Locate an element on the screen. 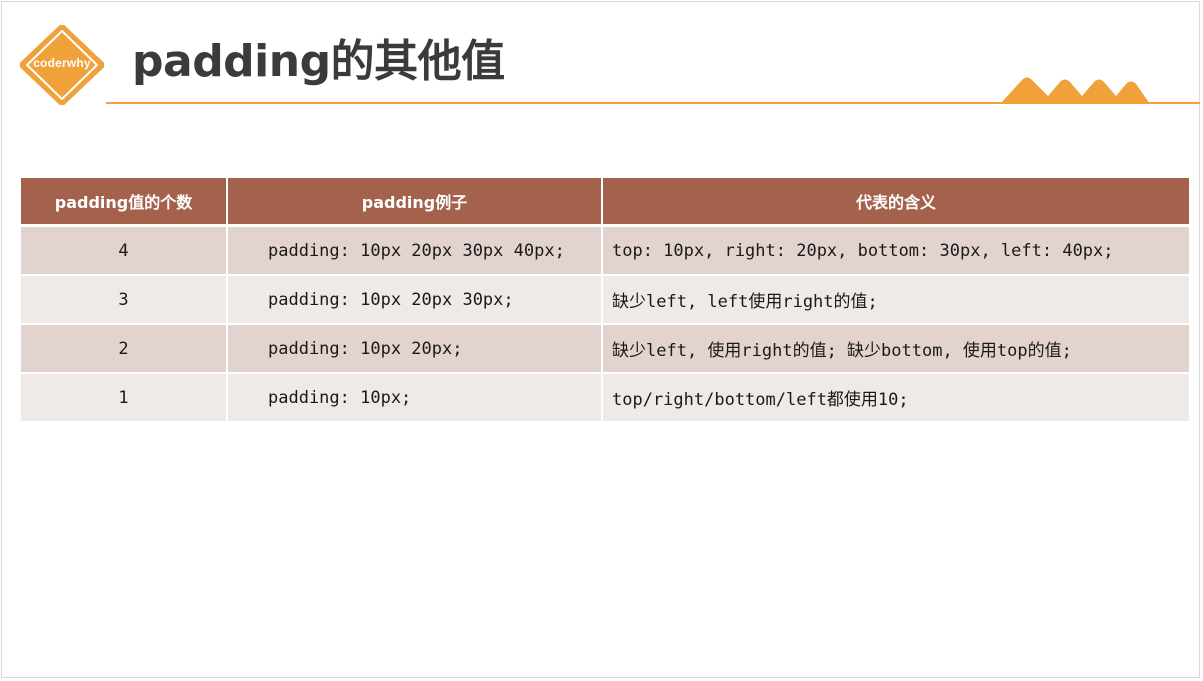 This screenshot has width=1203, height=681. header-meaning: 代表的含义 is located at coordinates (895, 202).